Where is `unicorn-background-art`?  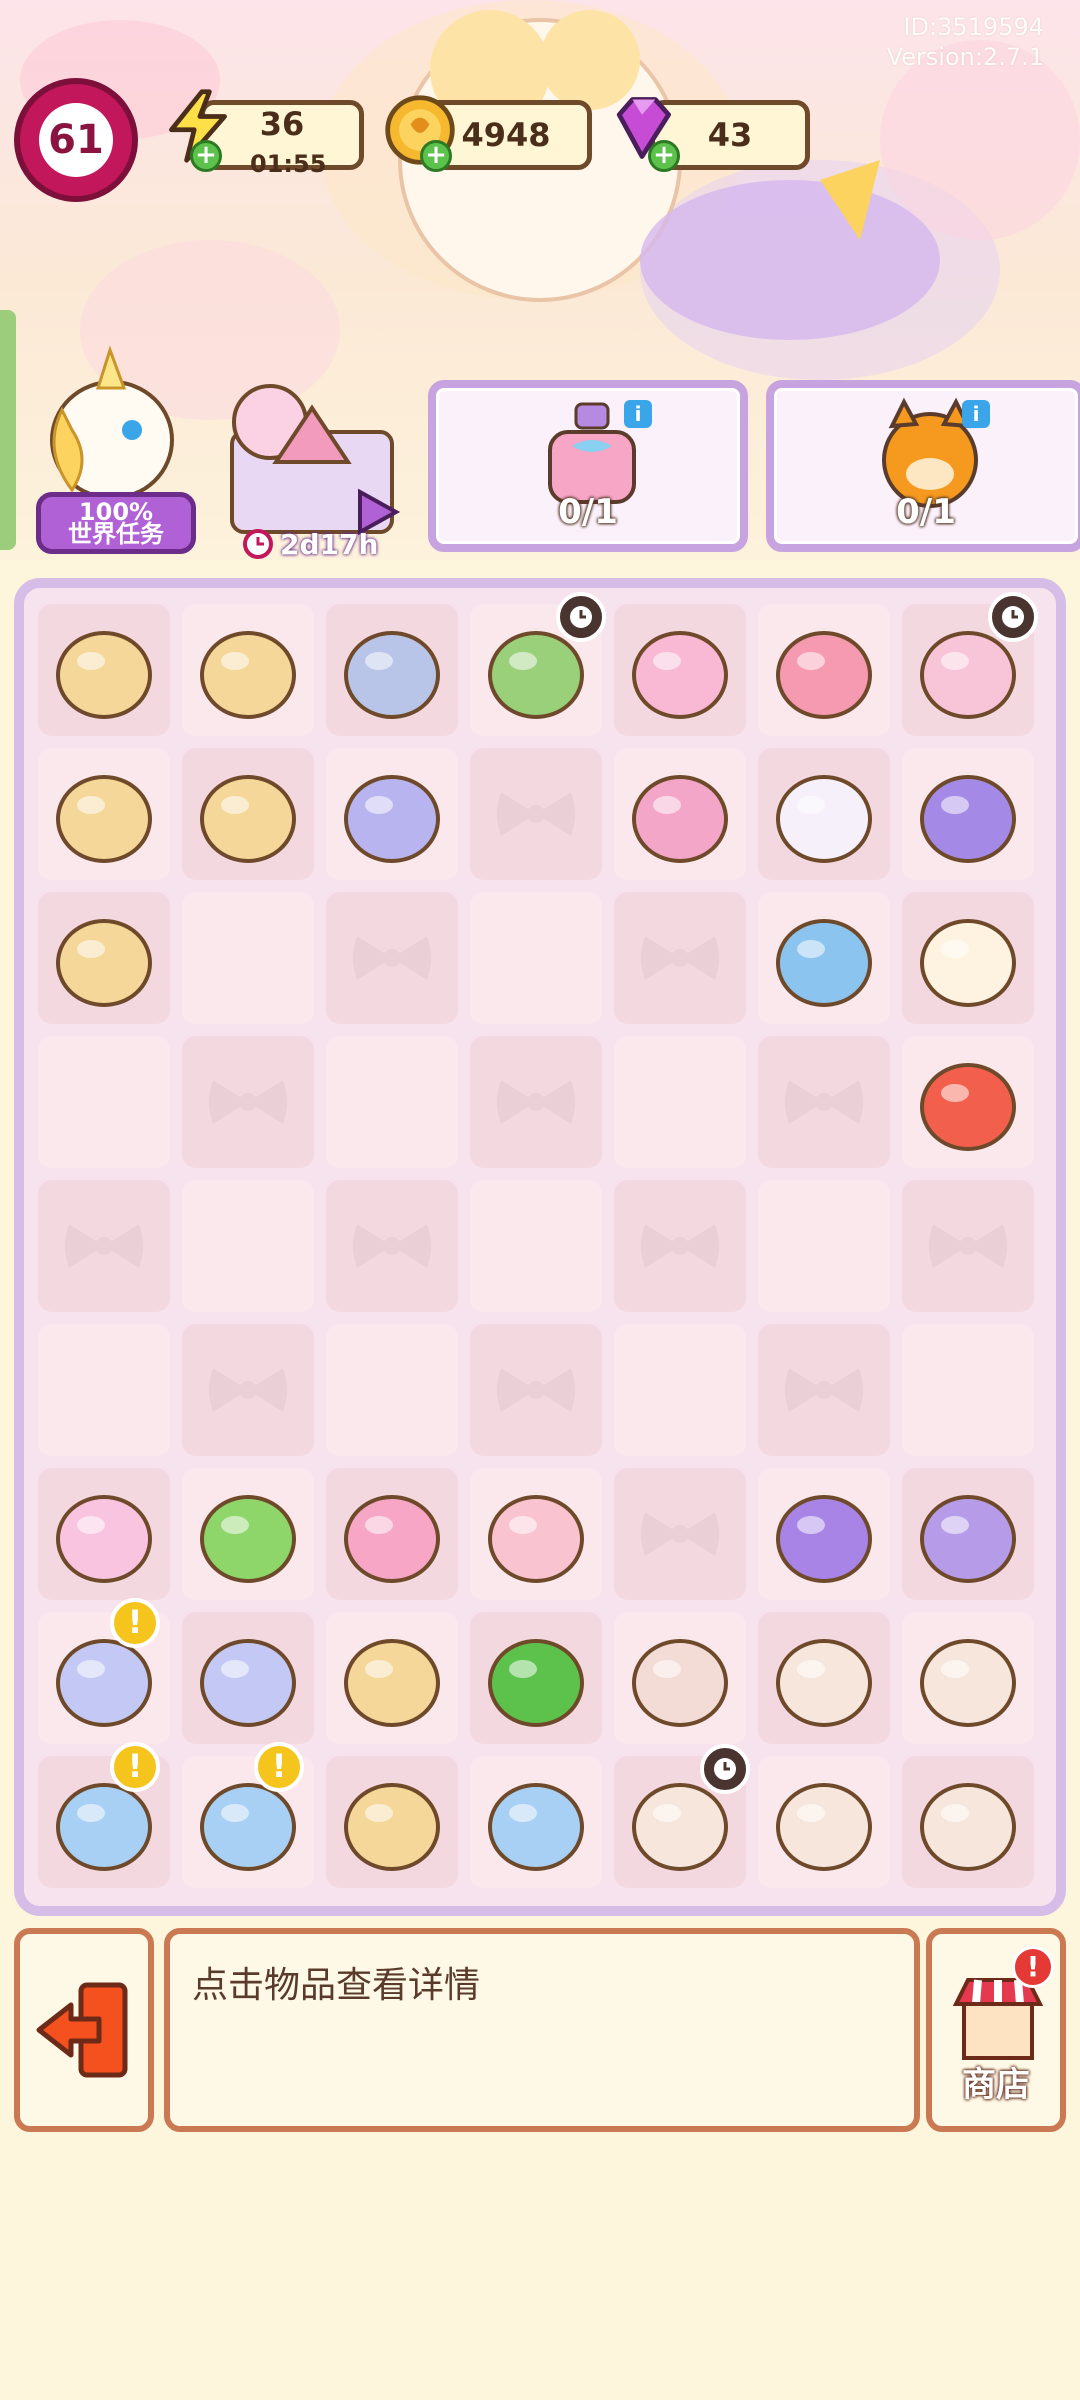
unicorn-background-art is located at coordinates (669, 175).